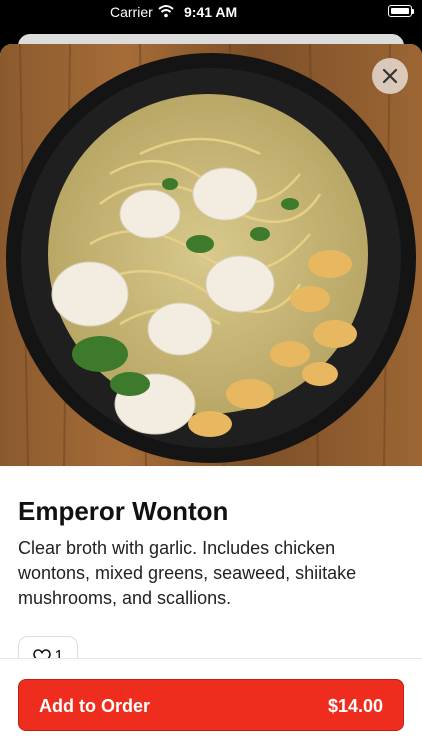  Describe the element at coordinates (355, 706) in the screenshot. I see `item-price: $14.00` at that location.